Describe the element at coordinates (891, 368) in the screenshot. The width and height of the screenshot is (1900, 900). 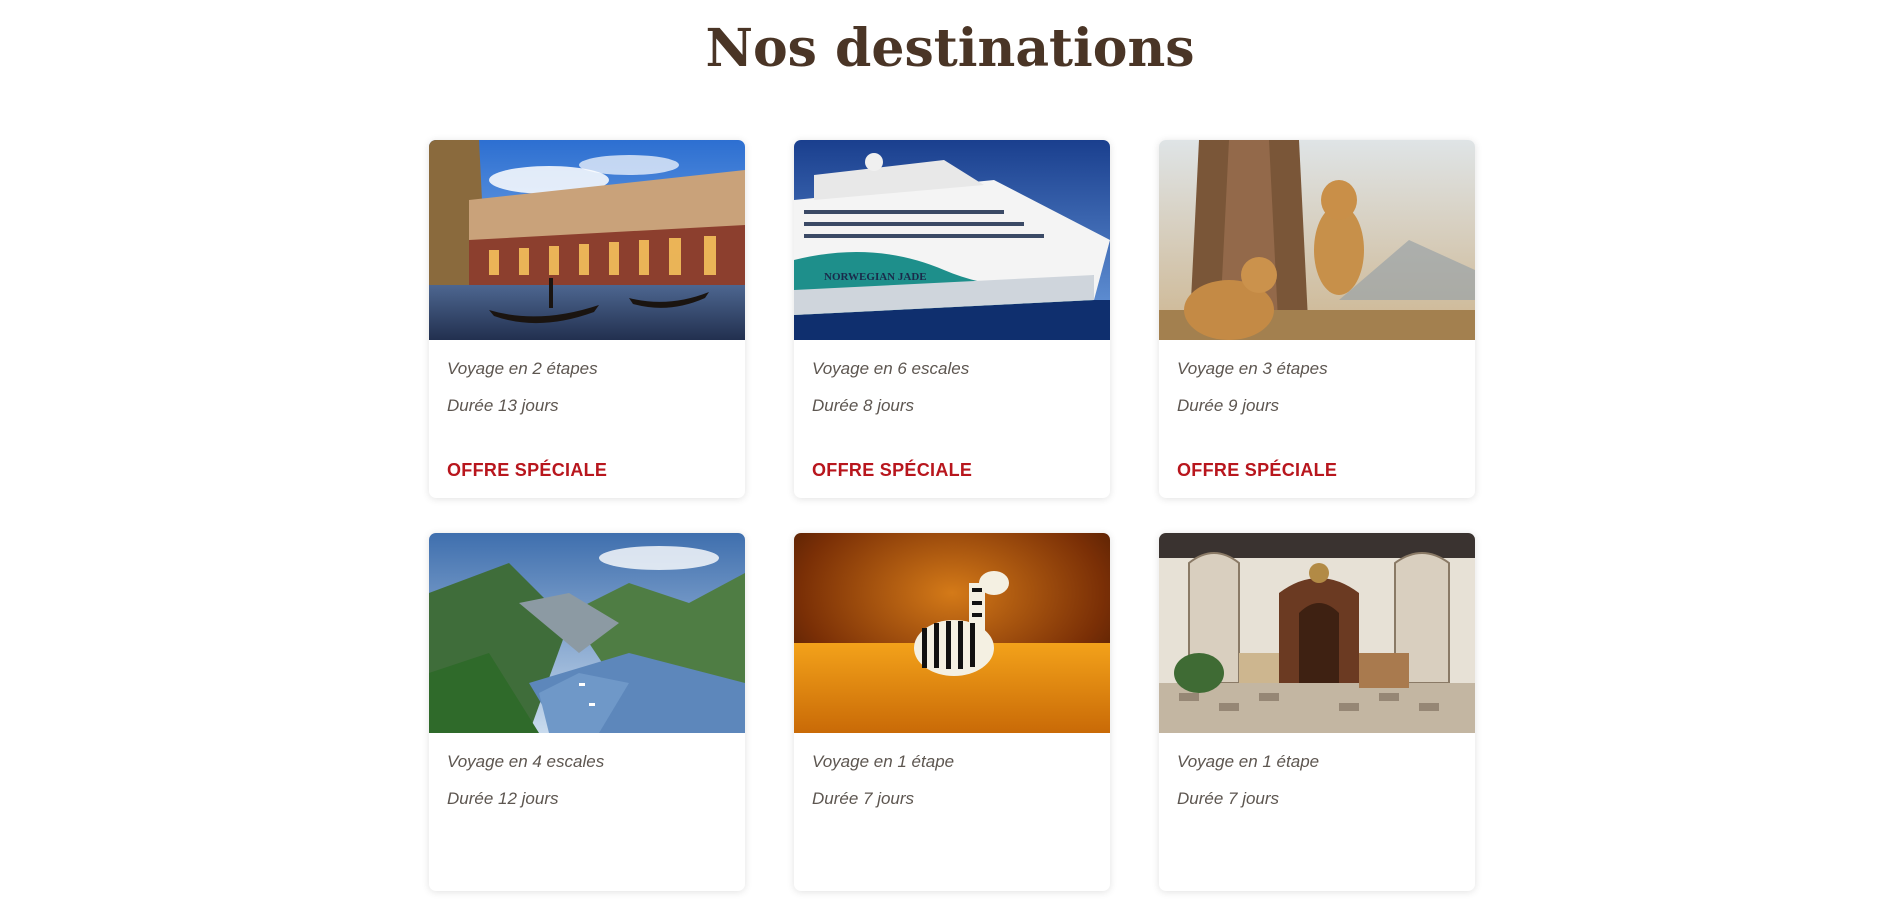
I see `card-stages: Voyage en 6 escales` at that location.